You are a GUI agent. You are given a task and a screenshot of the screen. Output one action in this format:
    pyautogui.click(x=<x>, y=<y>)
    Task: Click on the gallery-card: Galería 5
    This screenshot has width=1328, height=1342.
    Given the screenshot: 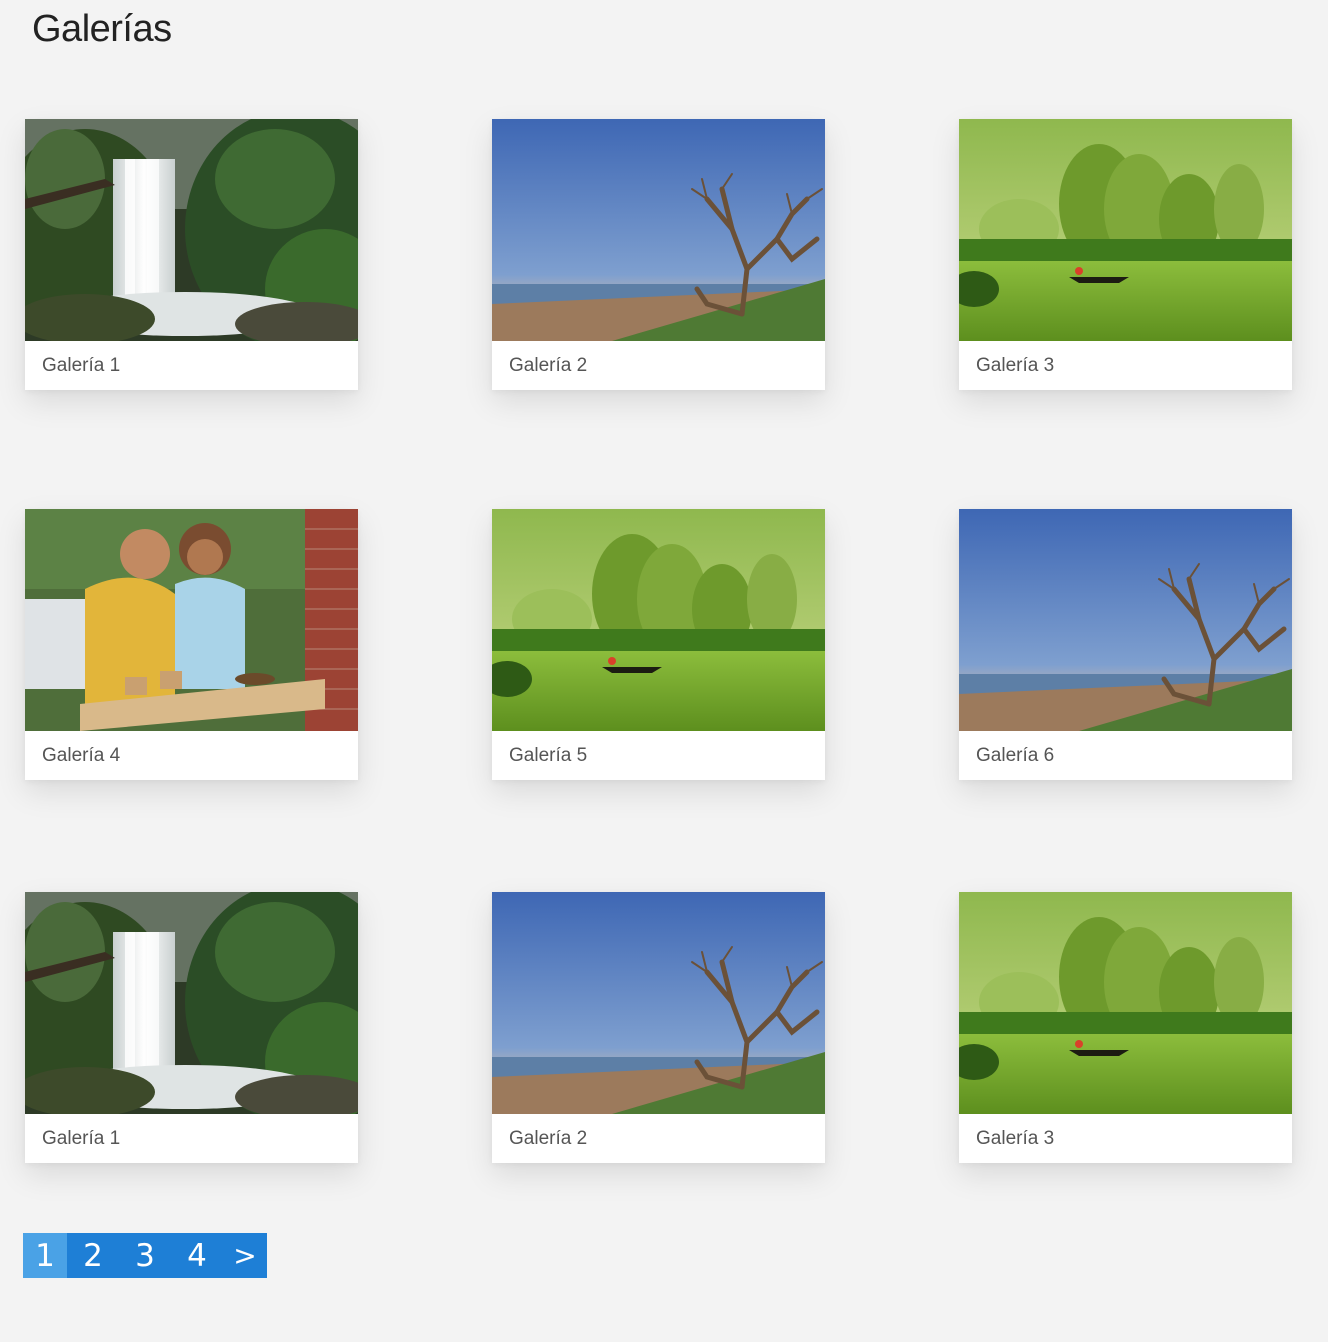 What is the action you would take?
    pyautogui.click(x=658, y=644)
    